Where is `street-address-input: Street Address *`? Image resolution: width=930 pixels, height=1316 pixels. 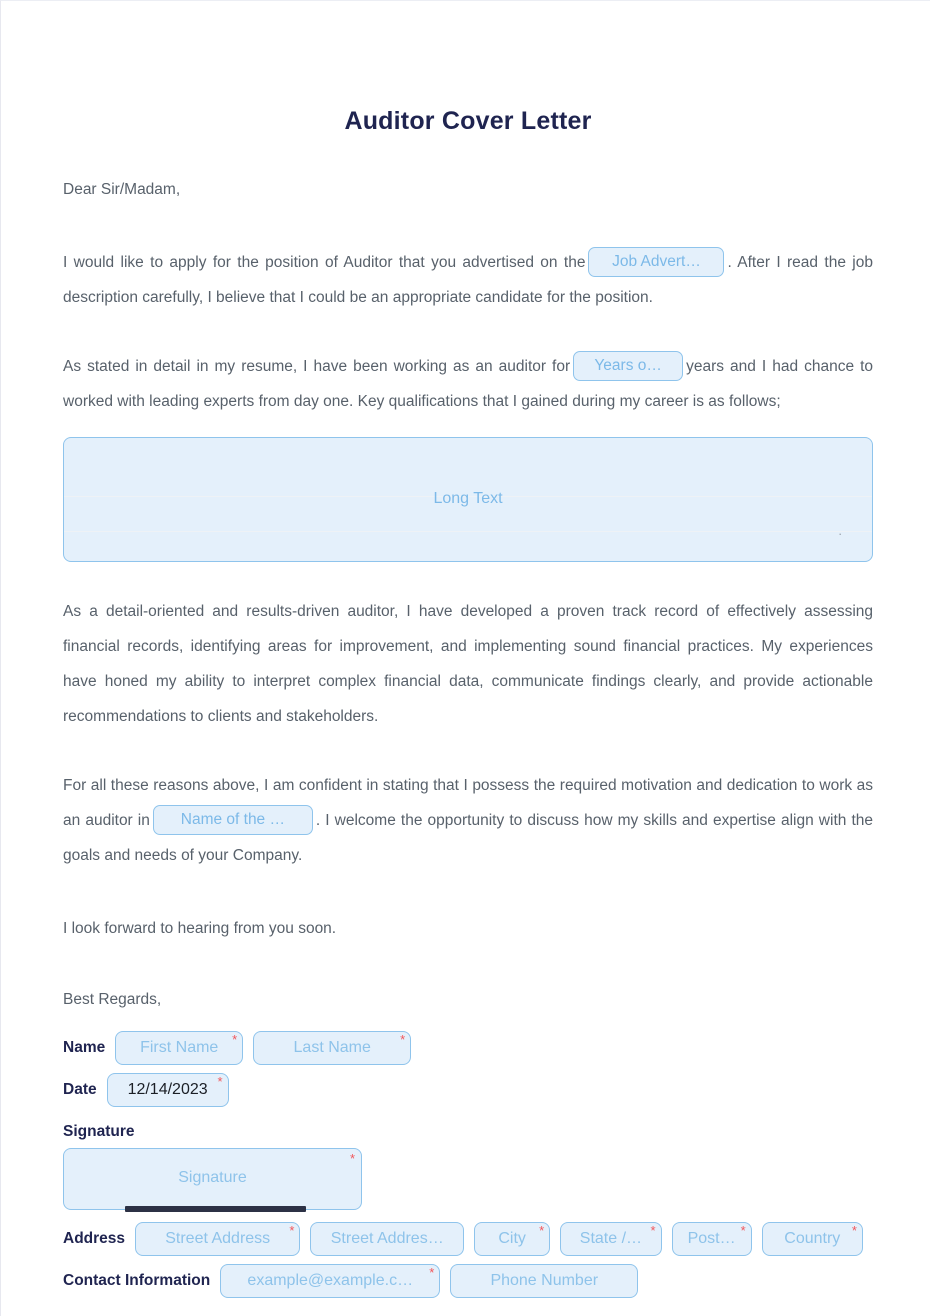
street-address-input: Street Address * is located at coordinates (218, 1239).